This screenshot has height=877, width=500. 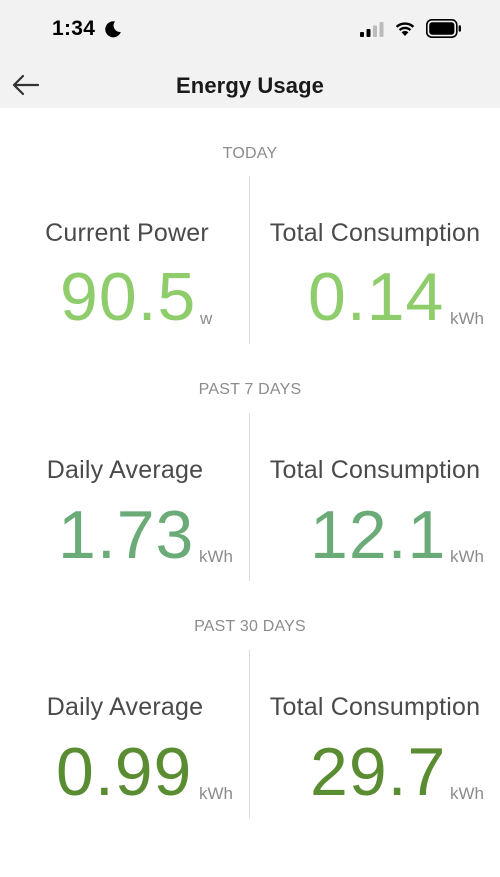 I want to click on metric-value: 12.1, so click(x=378, y=535).